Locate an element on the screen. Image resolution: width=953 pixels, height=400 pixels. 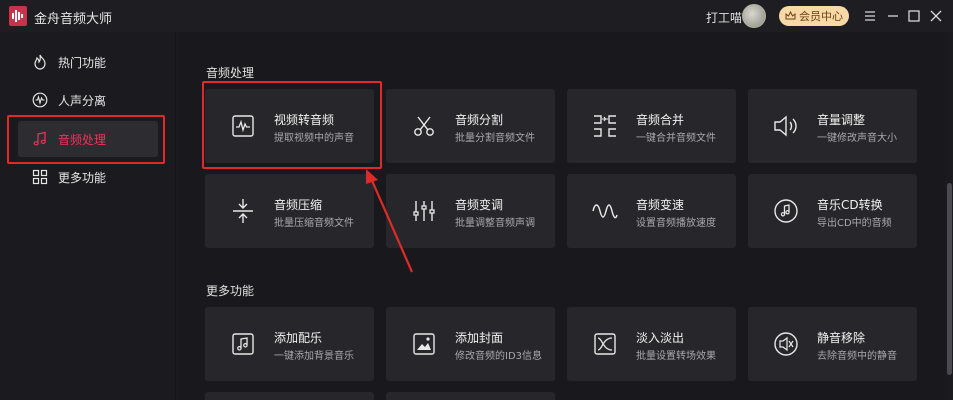
title-bar: 金舟音频大师 打工喵 会员中心 is located at coordinates (476, 16).